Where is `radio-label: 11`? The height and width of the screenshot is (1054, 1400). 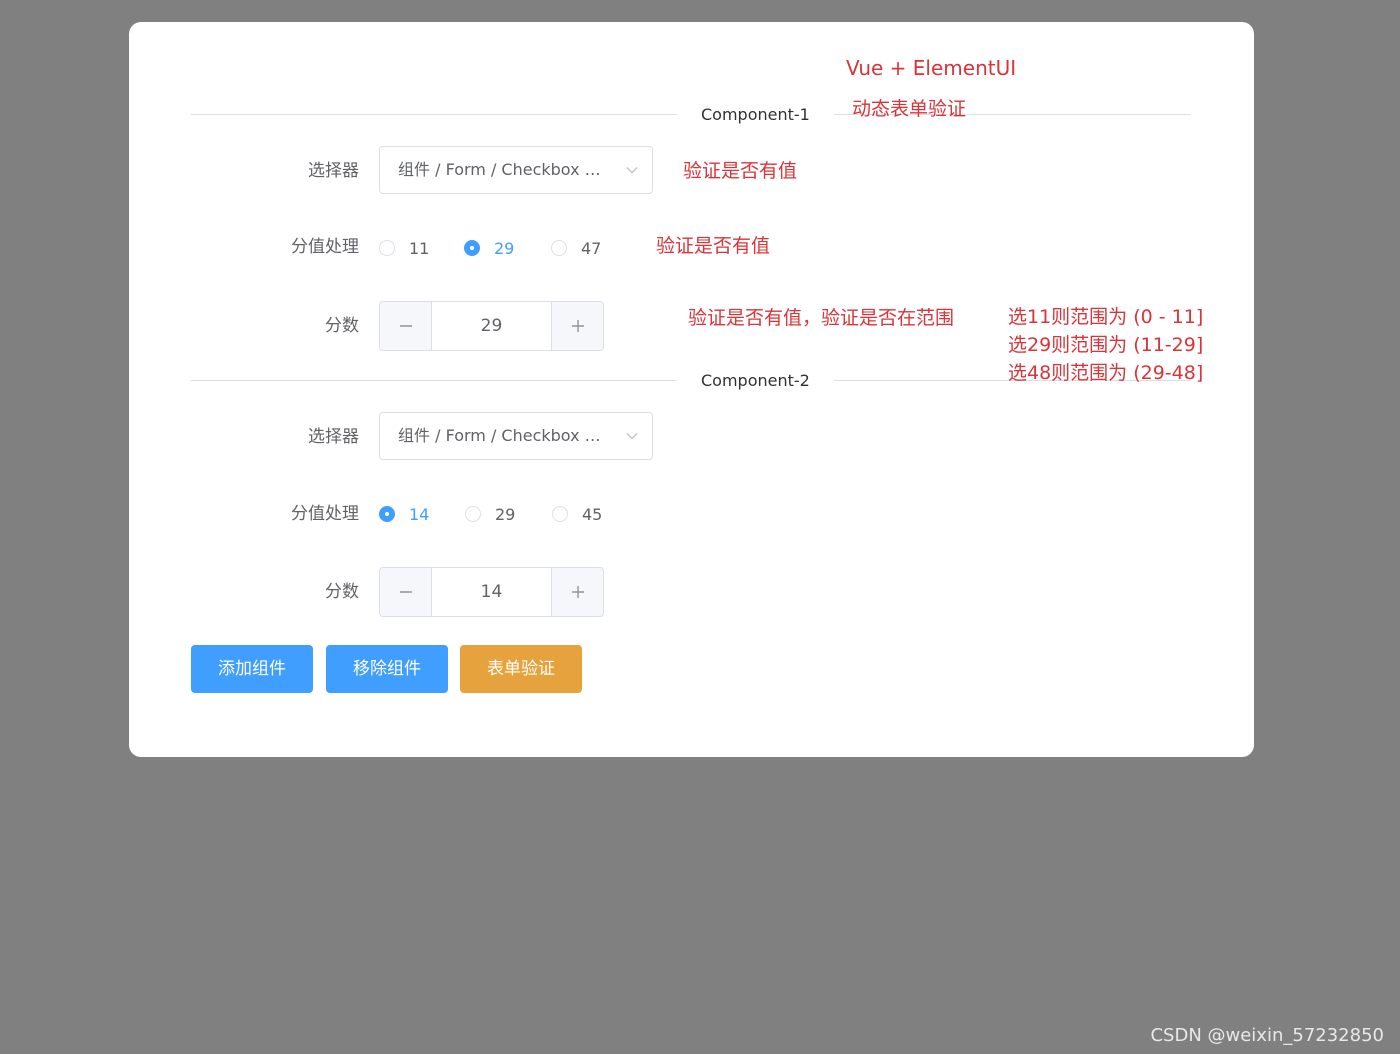 radio-label: 11 is located at coordinates (419, 248).